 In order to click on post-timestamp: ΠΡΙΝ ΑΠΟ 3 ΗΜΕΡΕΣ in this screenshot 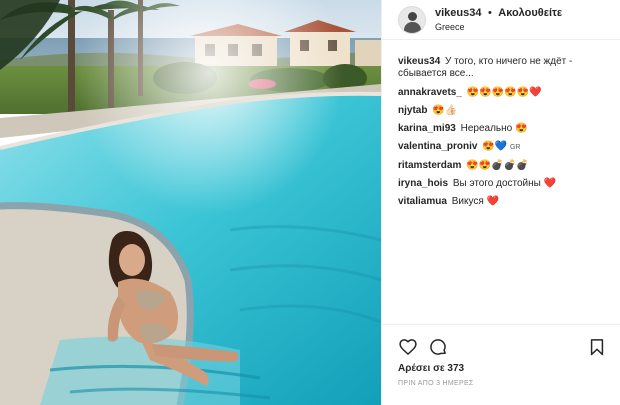, I will do `click(502, 383)`.